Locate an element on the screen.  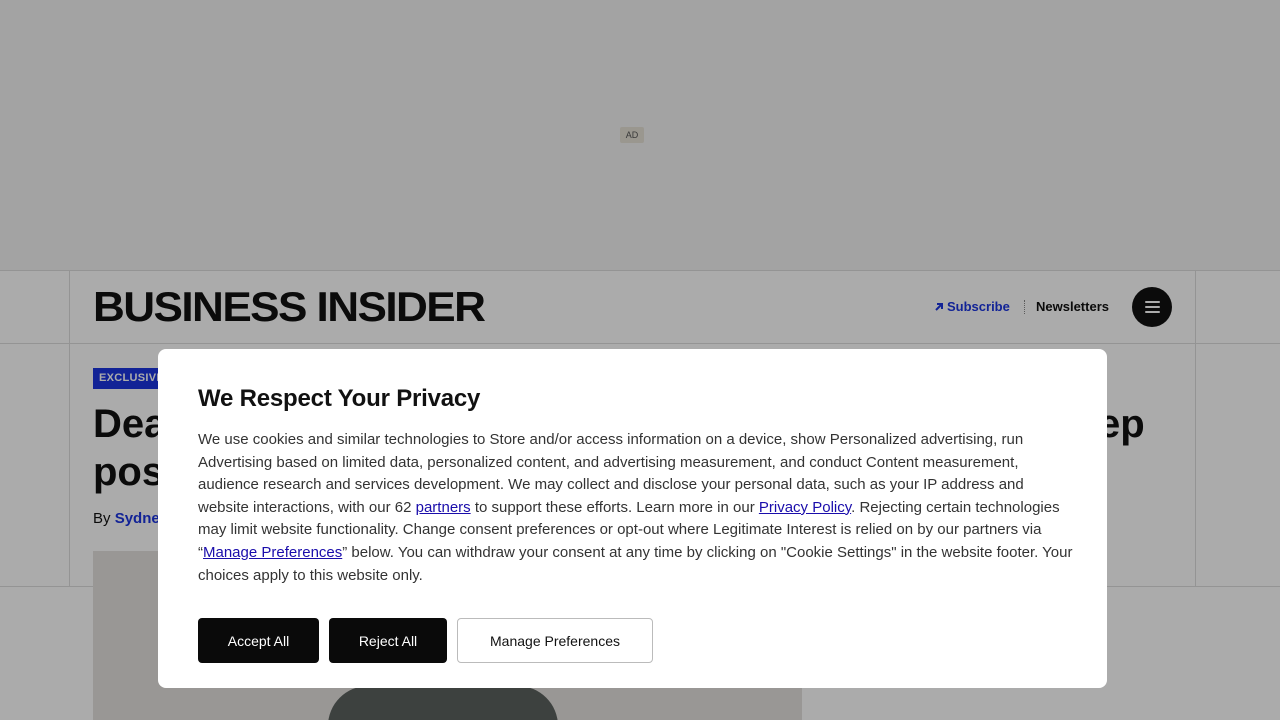
manage-preferences-link: Manage Preferences is located at coordinates (272, 552).